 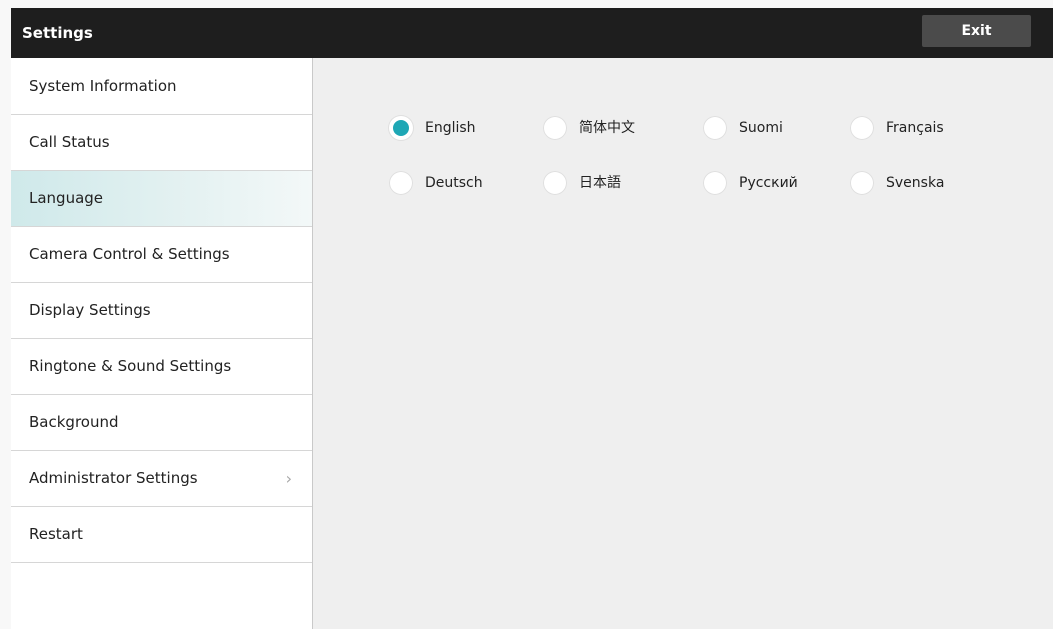 I want to click on sidebar-item-label: Call Status, so click(x=69, y=142).